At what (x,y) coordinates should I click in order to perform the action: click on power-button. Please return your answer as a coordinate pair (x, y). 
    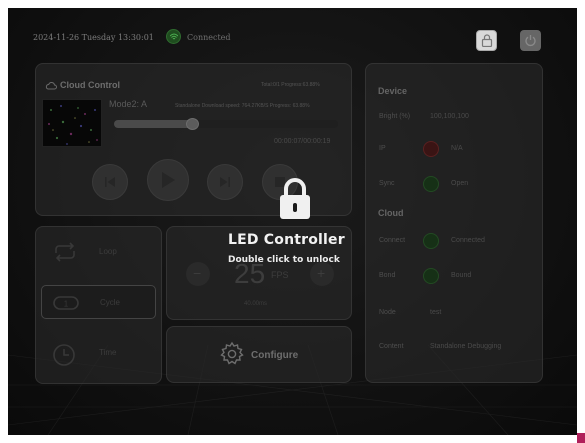
    Looking at the image, I should click on (530, 40).